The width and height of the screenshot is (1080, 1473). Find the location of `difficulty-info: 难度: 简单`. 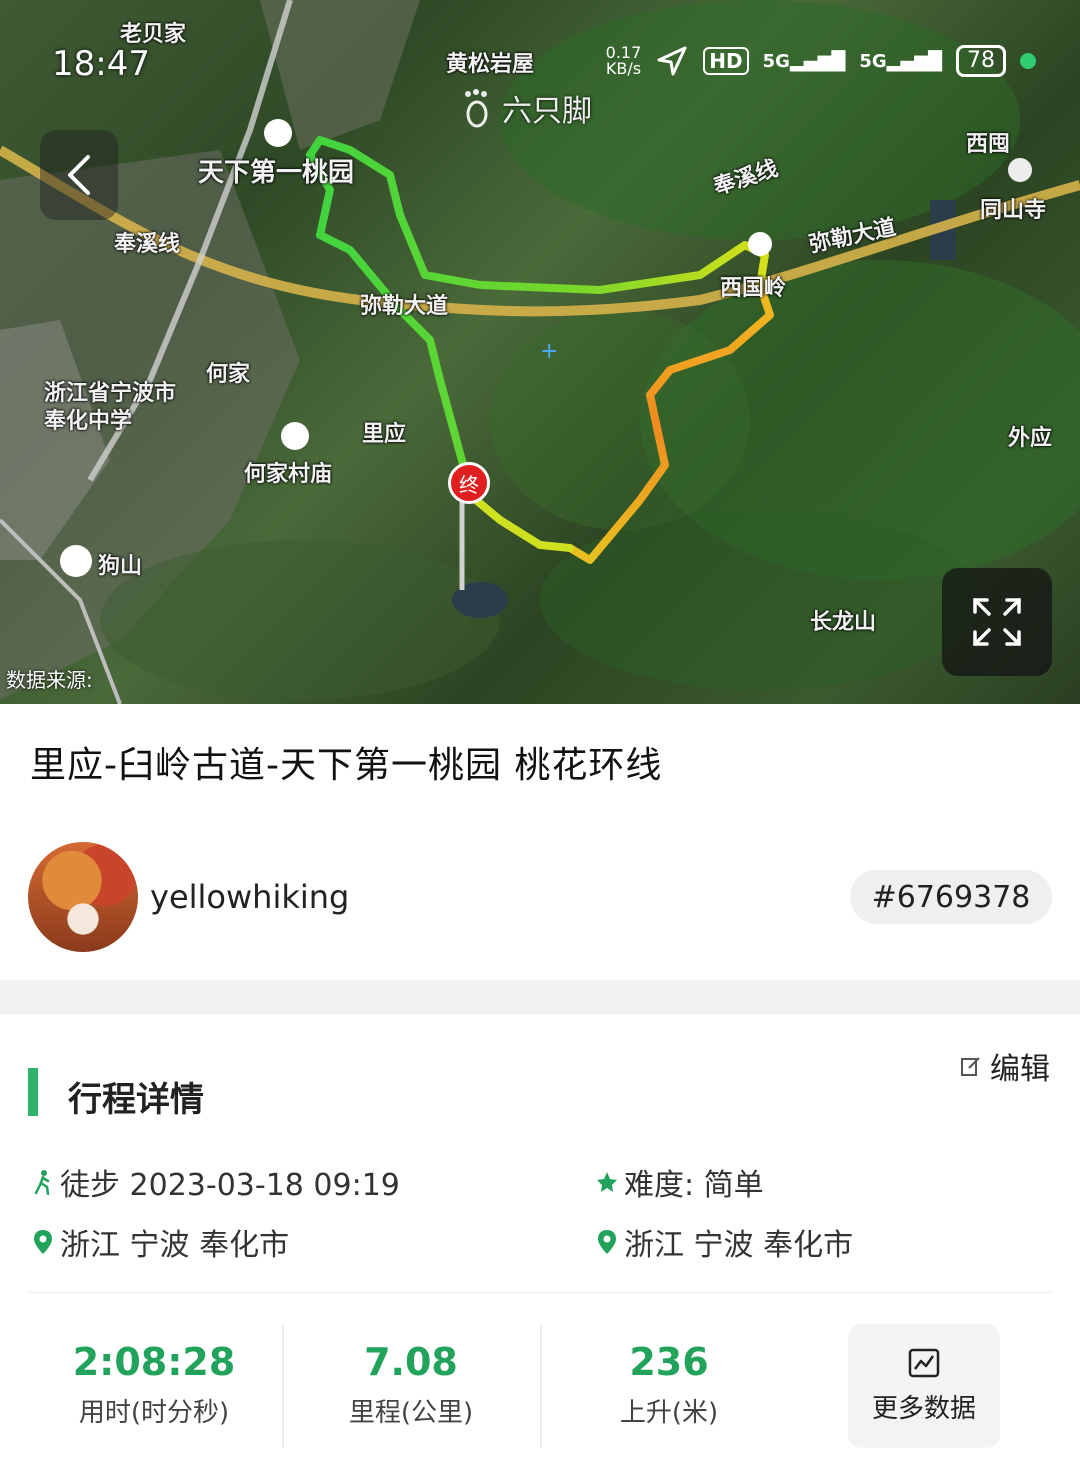

difficulty-info: 难度: 简单 is located at coordinates (680, 1182).